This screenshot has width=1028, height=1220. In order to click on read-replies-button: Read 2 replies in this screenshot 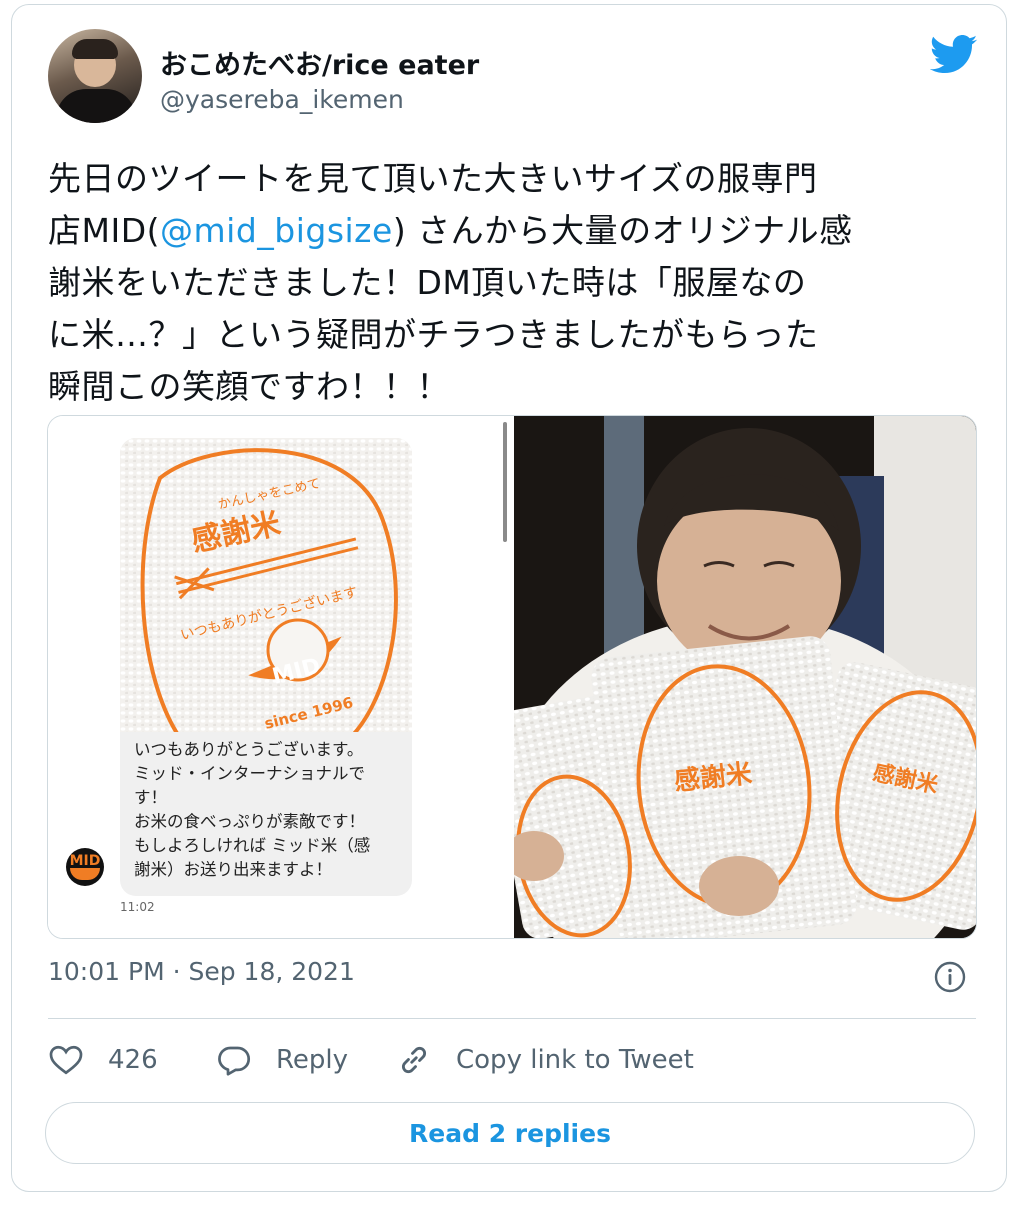, I will do `click(510, 1133)`.